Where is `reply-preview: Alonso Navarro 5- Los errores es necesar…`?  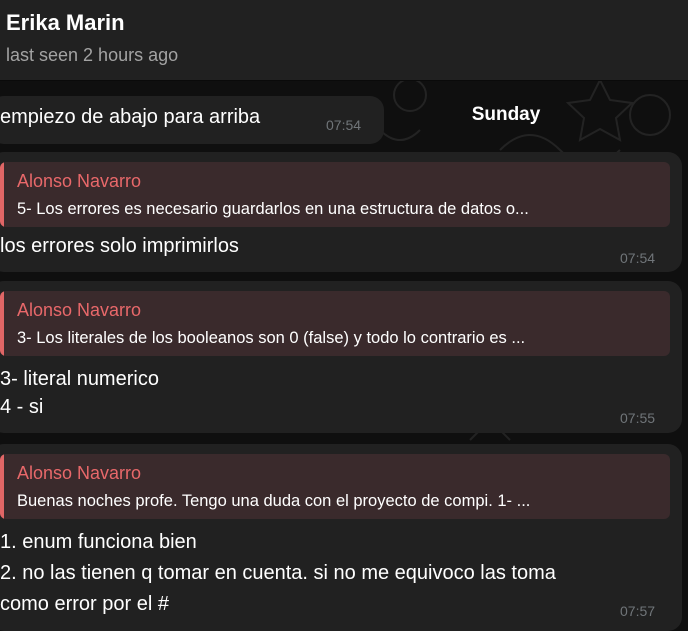
reply-preview: Alonso Navarro 5- Los errores es necesar… is located at coordinates (335, 194).